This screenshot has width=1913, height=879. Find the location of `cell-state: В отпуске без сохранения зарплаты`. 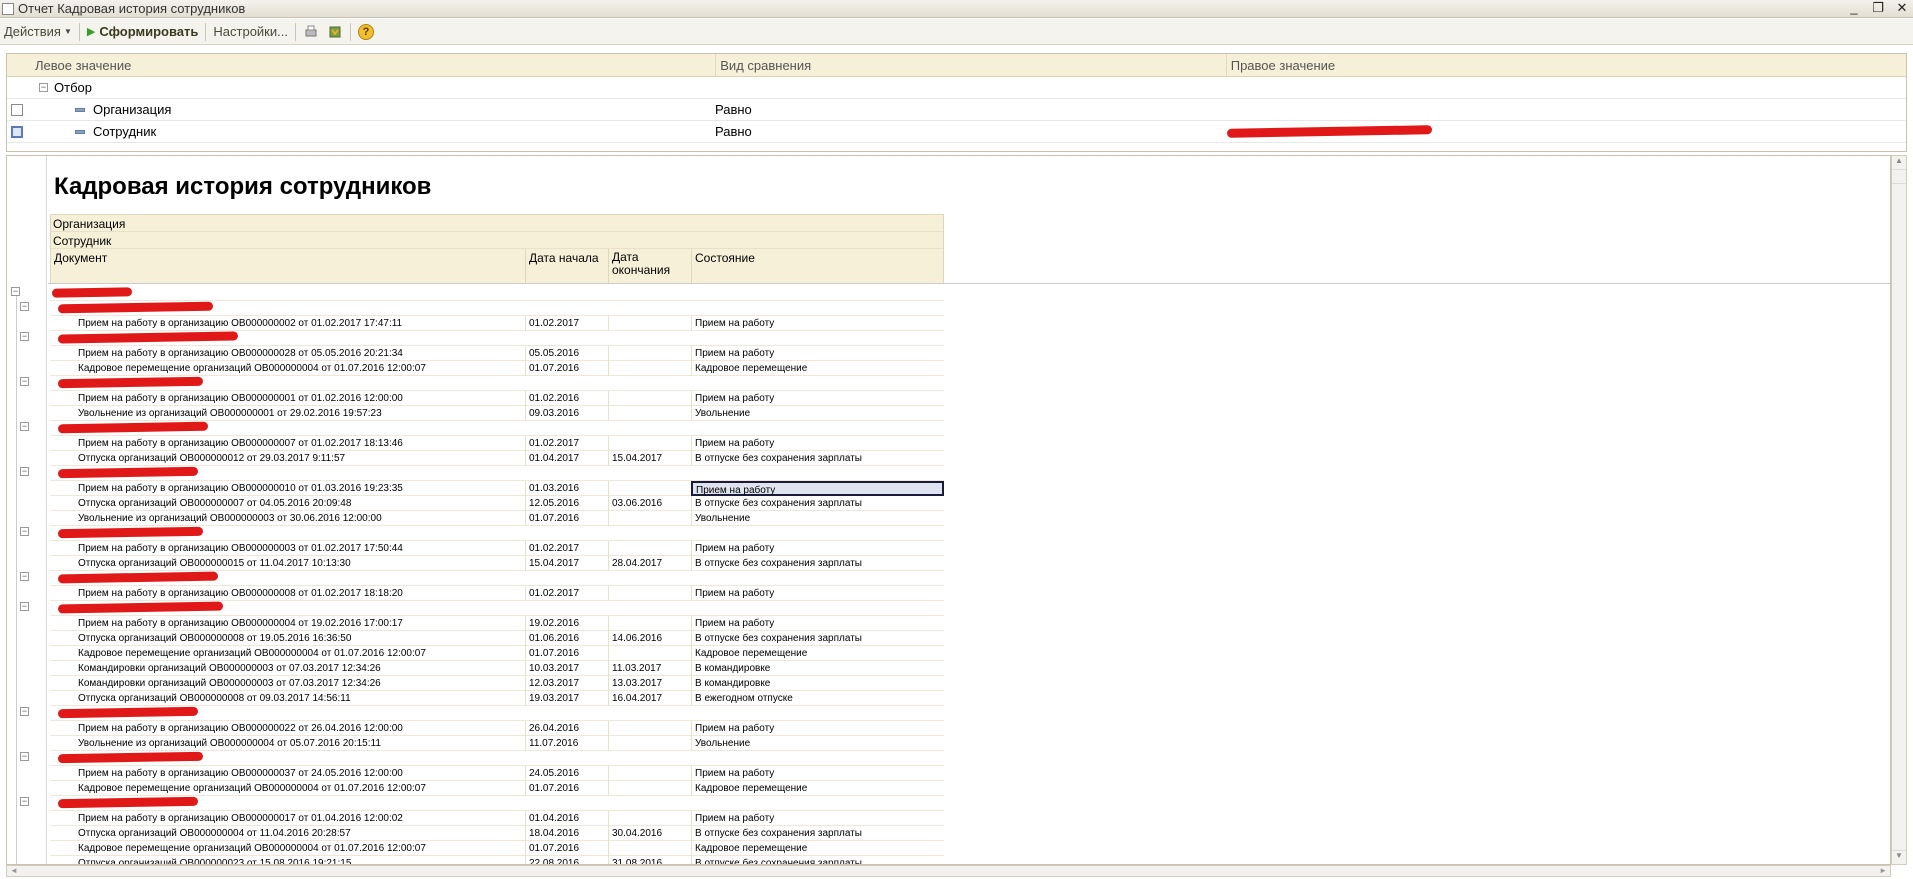

cell-state: В отпуске без сохранения зарплаты is located at coordinates (817, 833).